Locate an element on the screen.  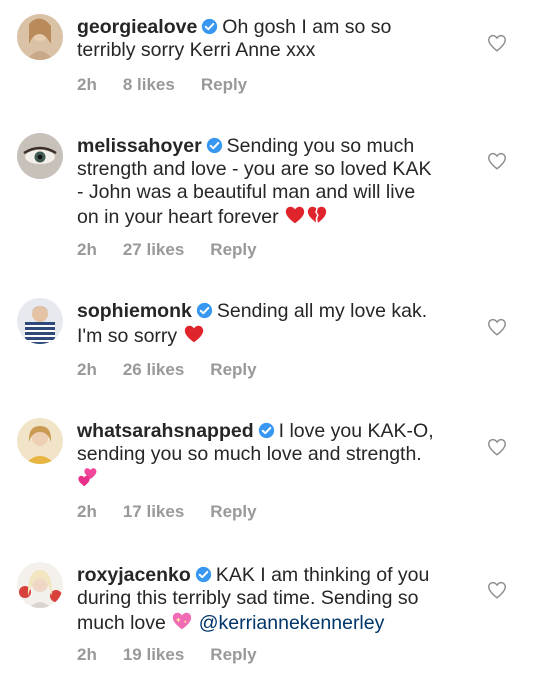
likes-count: 27 likes is located at coordinates (153, 249).